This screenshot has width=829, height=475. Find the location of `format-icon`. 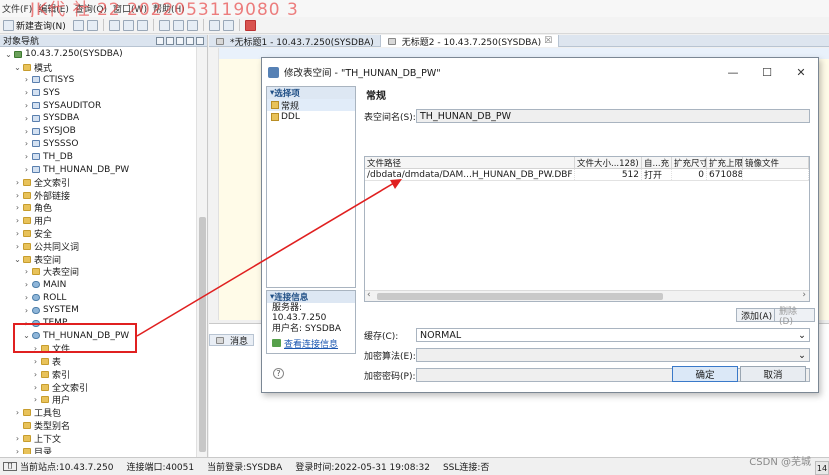

format-icon is located at coordinates (192, 25).